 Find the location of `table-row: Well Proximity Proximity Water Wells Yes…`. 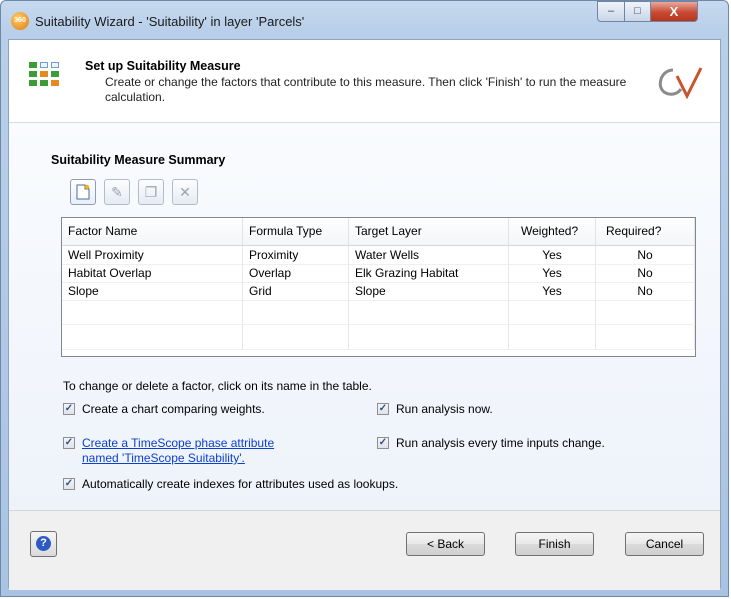

table-row: Well Proximity Proximity Water Wells Yes… is located at coordinates (378, 255).